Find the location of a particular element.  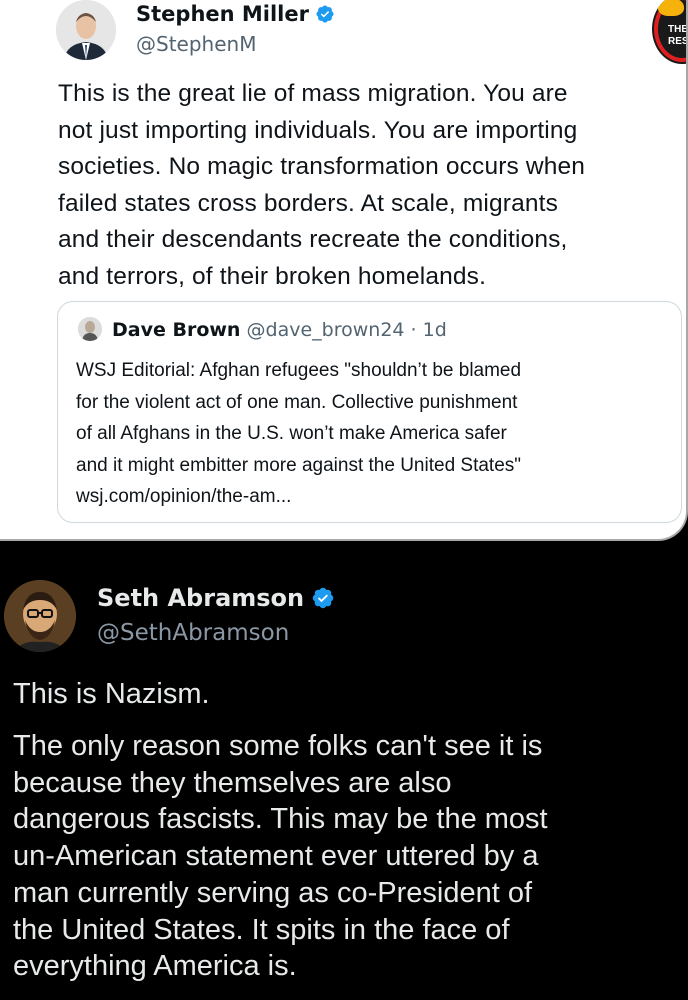

reply-author-name: Seth Abramson is located at coordinates (200, 598).